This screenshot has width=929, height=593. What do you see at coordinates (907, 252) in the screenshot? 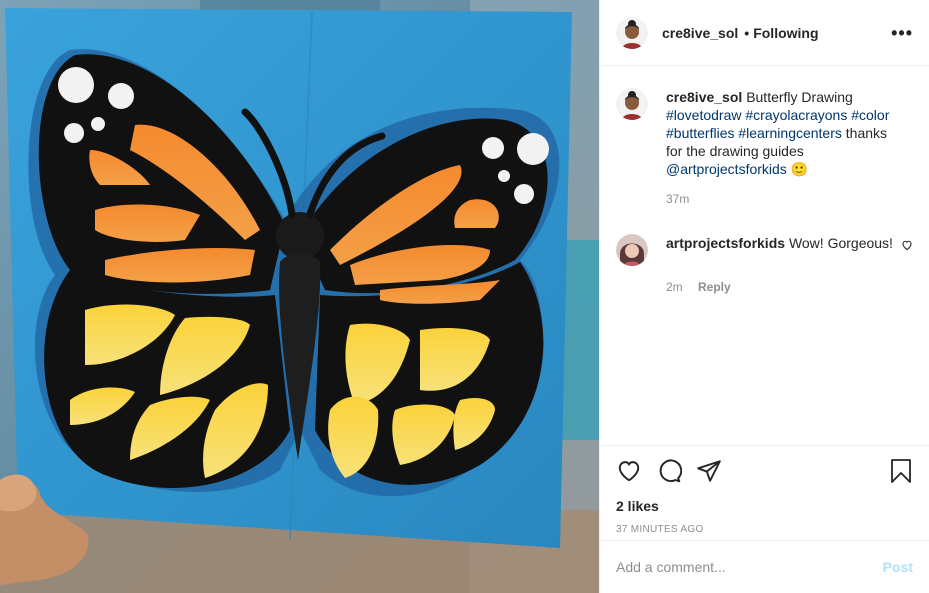
I see `comment-like-heart-icon` at bounding box center [907, 252].